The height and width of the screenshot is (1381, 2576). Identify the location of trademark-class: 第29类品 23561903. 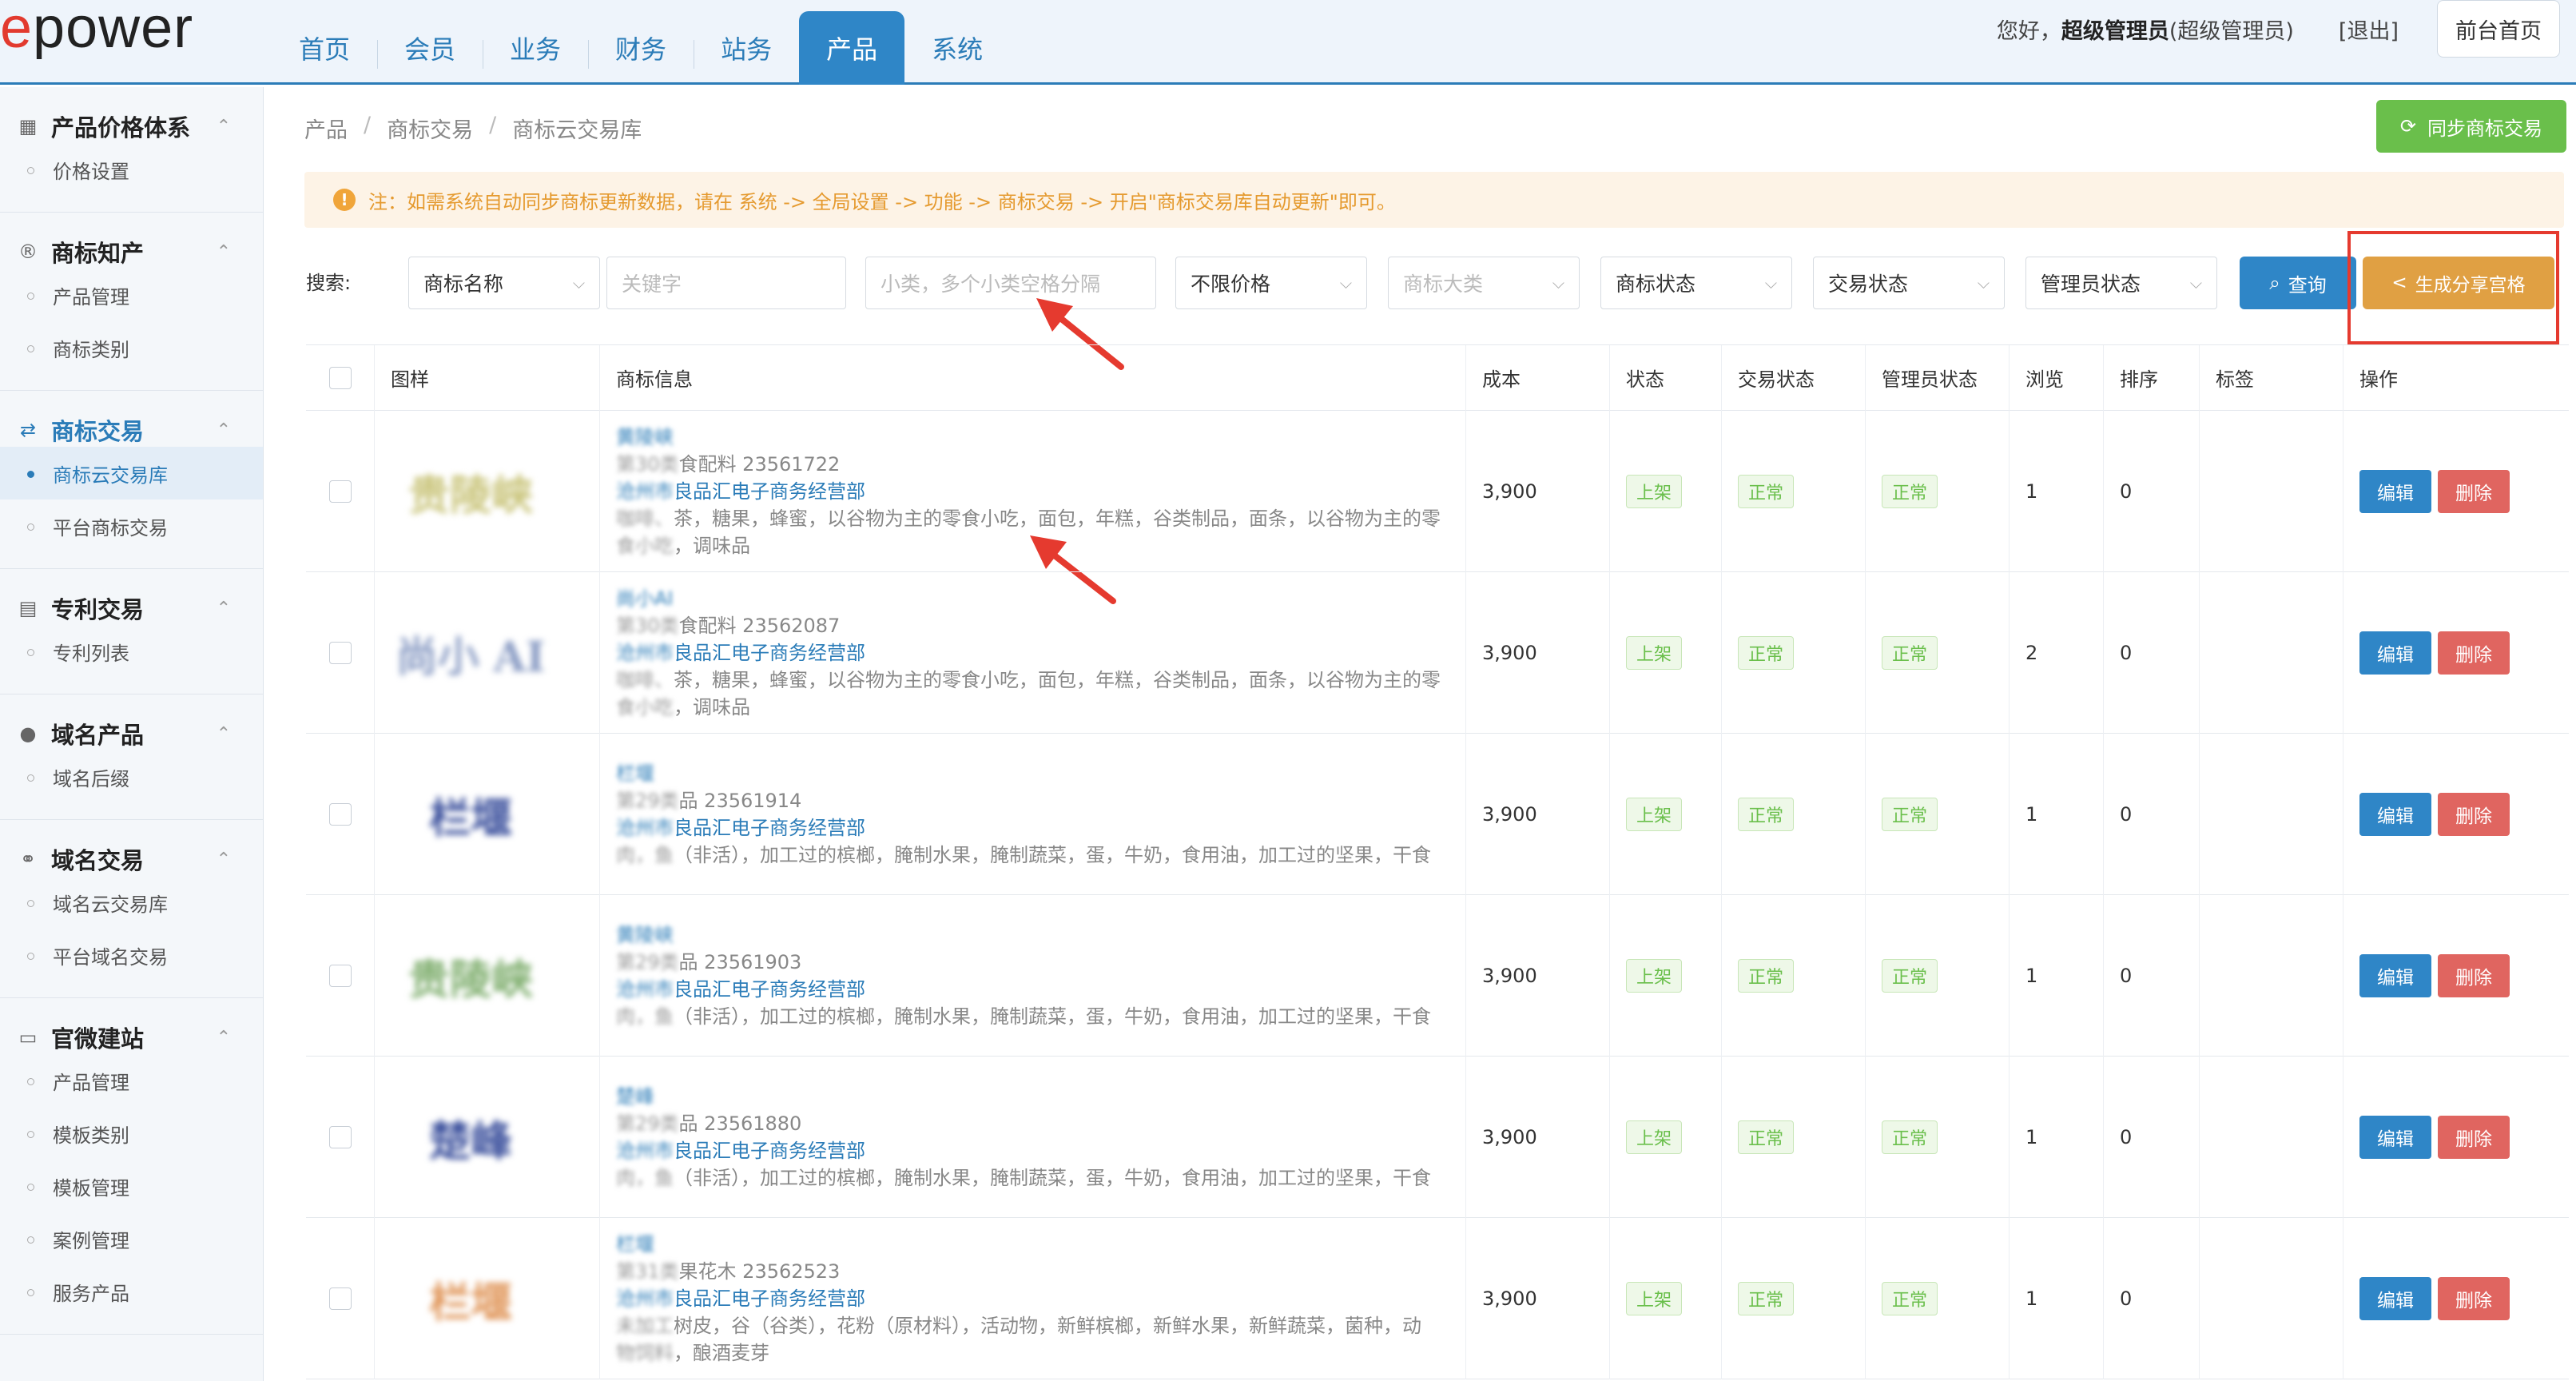
(708, 962).